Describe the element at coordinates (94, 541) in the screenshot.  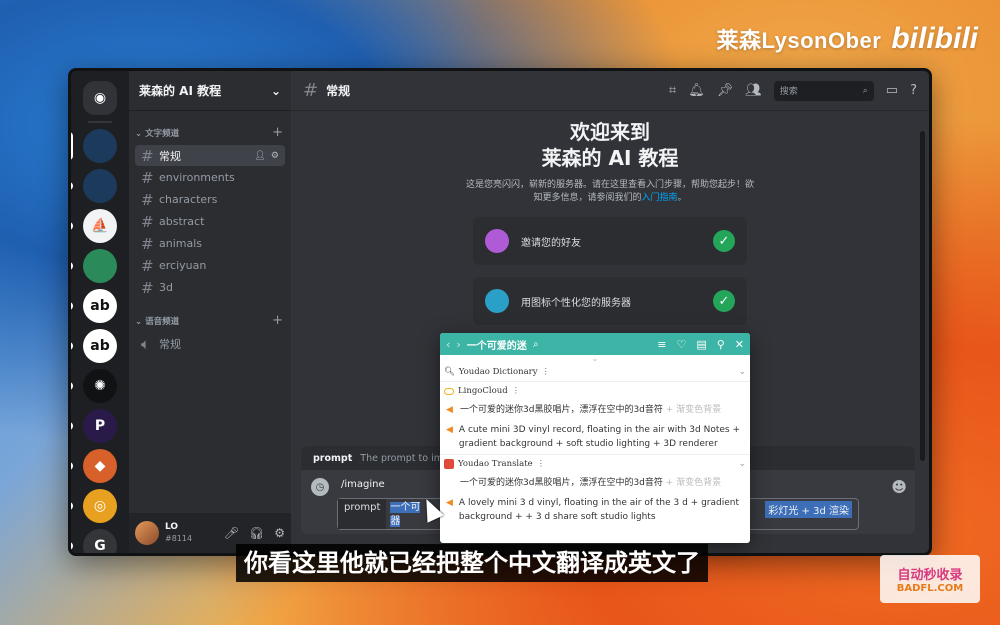
I see `server-icon-server-11: G` at that location.